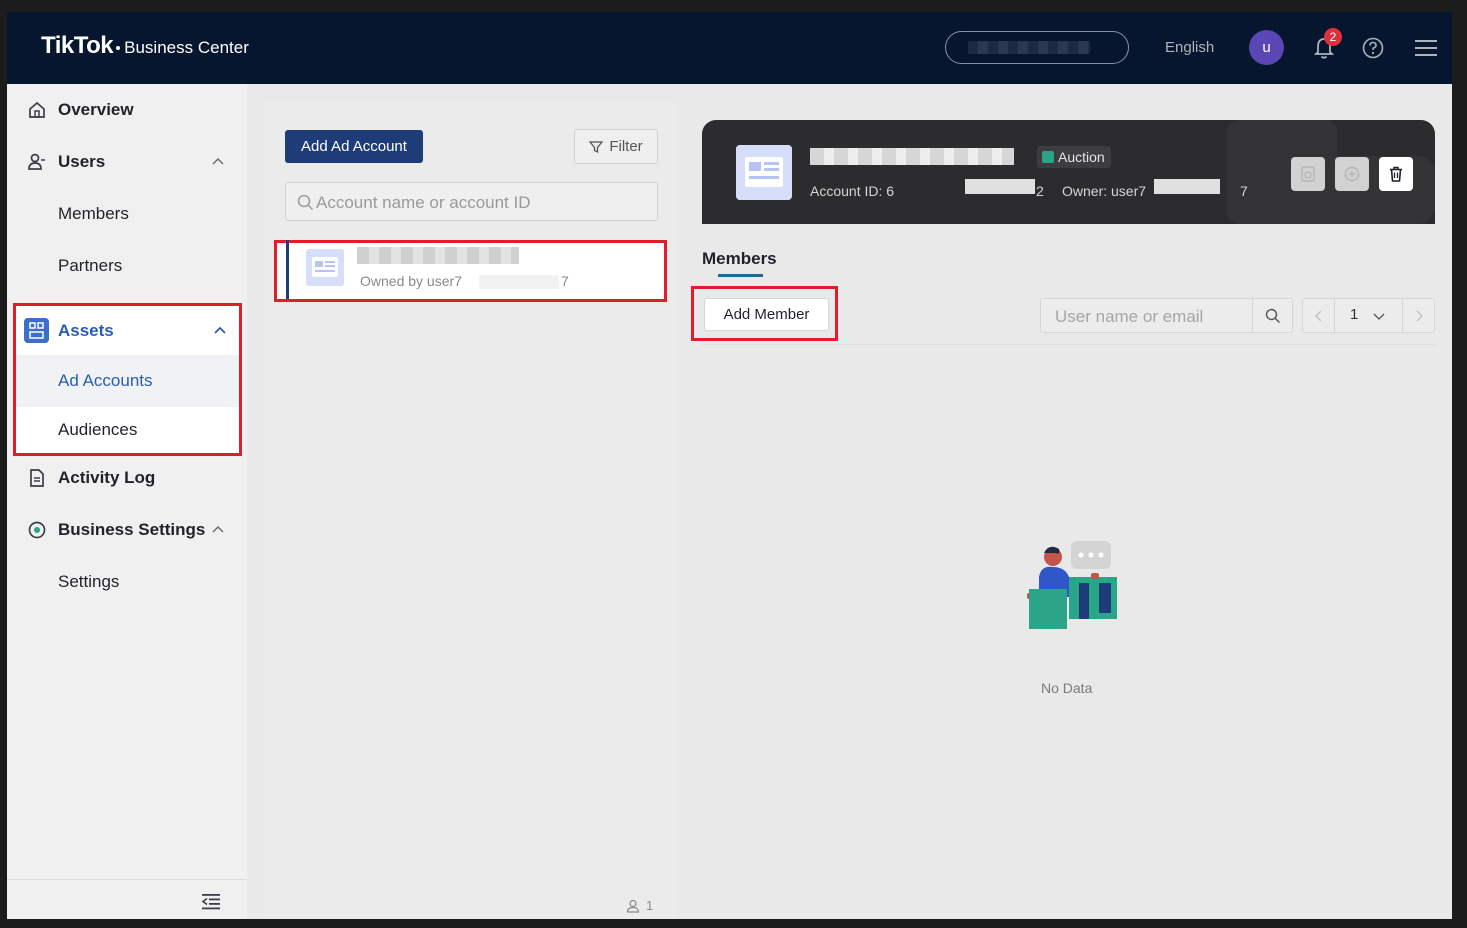 The height and width of the screenshot is (928, 1467). I want to click on selected-indicator, so click(287, 269).